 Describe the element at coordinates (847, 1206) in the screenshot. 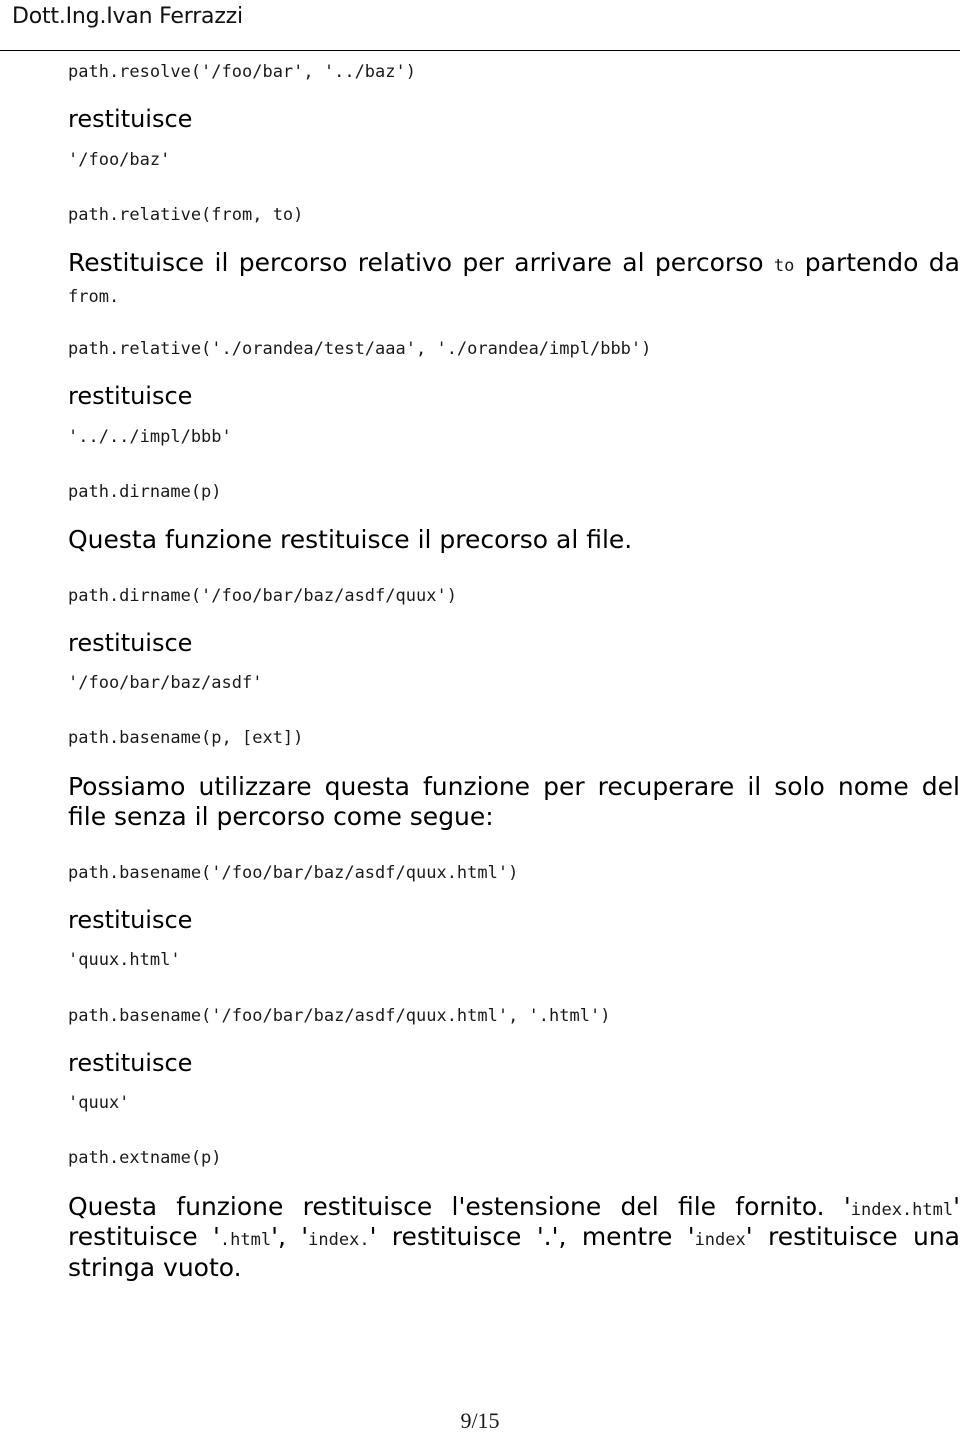

I see `extname-quote-1-open: '` at that location.